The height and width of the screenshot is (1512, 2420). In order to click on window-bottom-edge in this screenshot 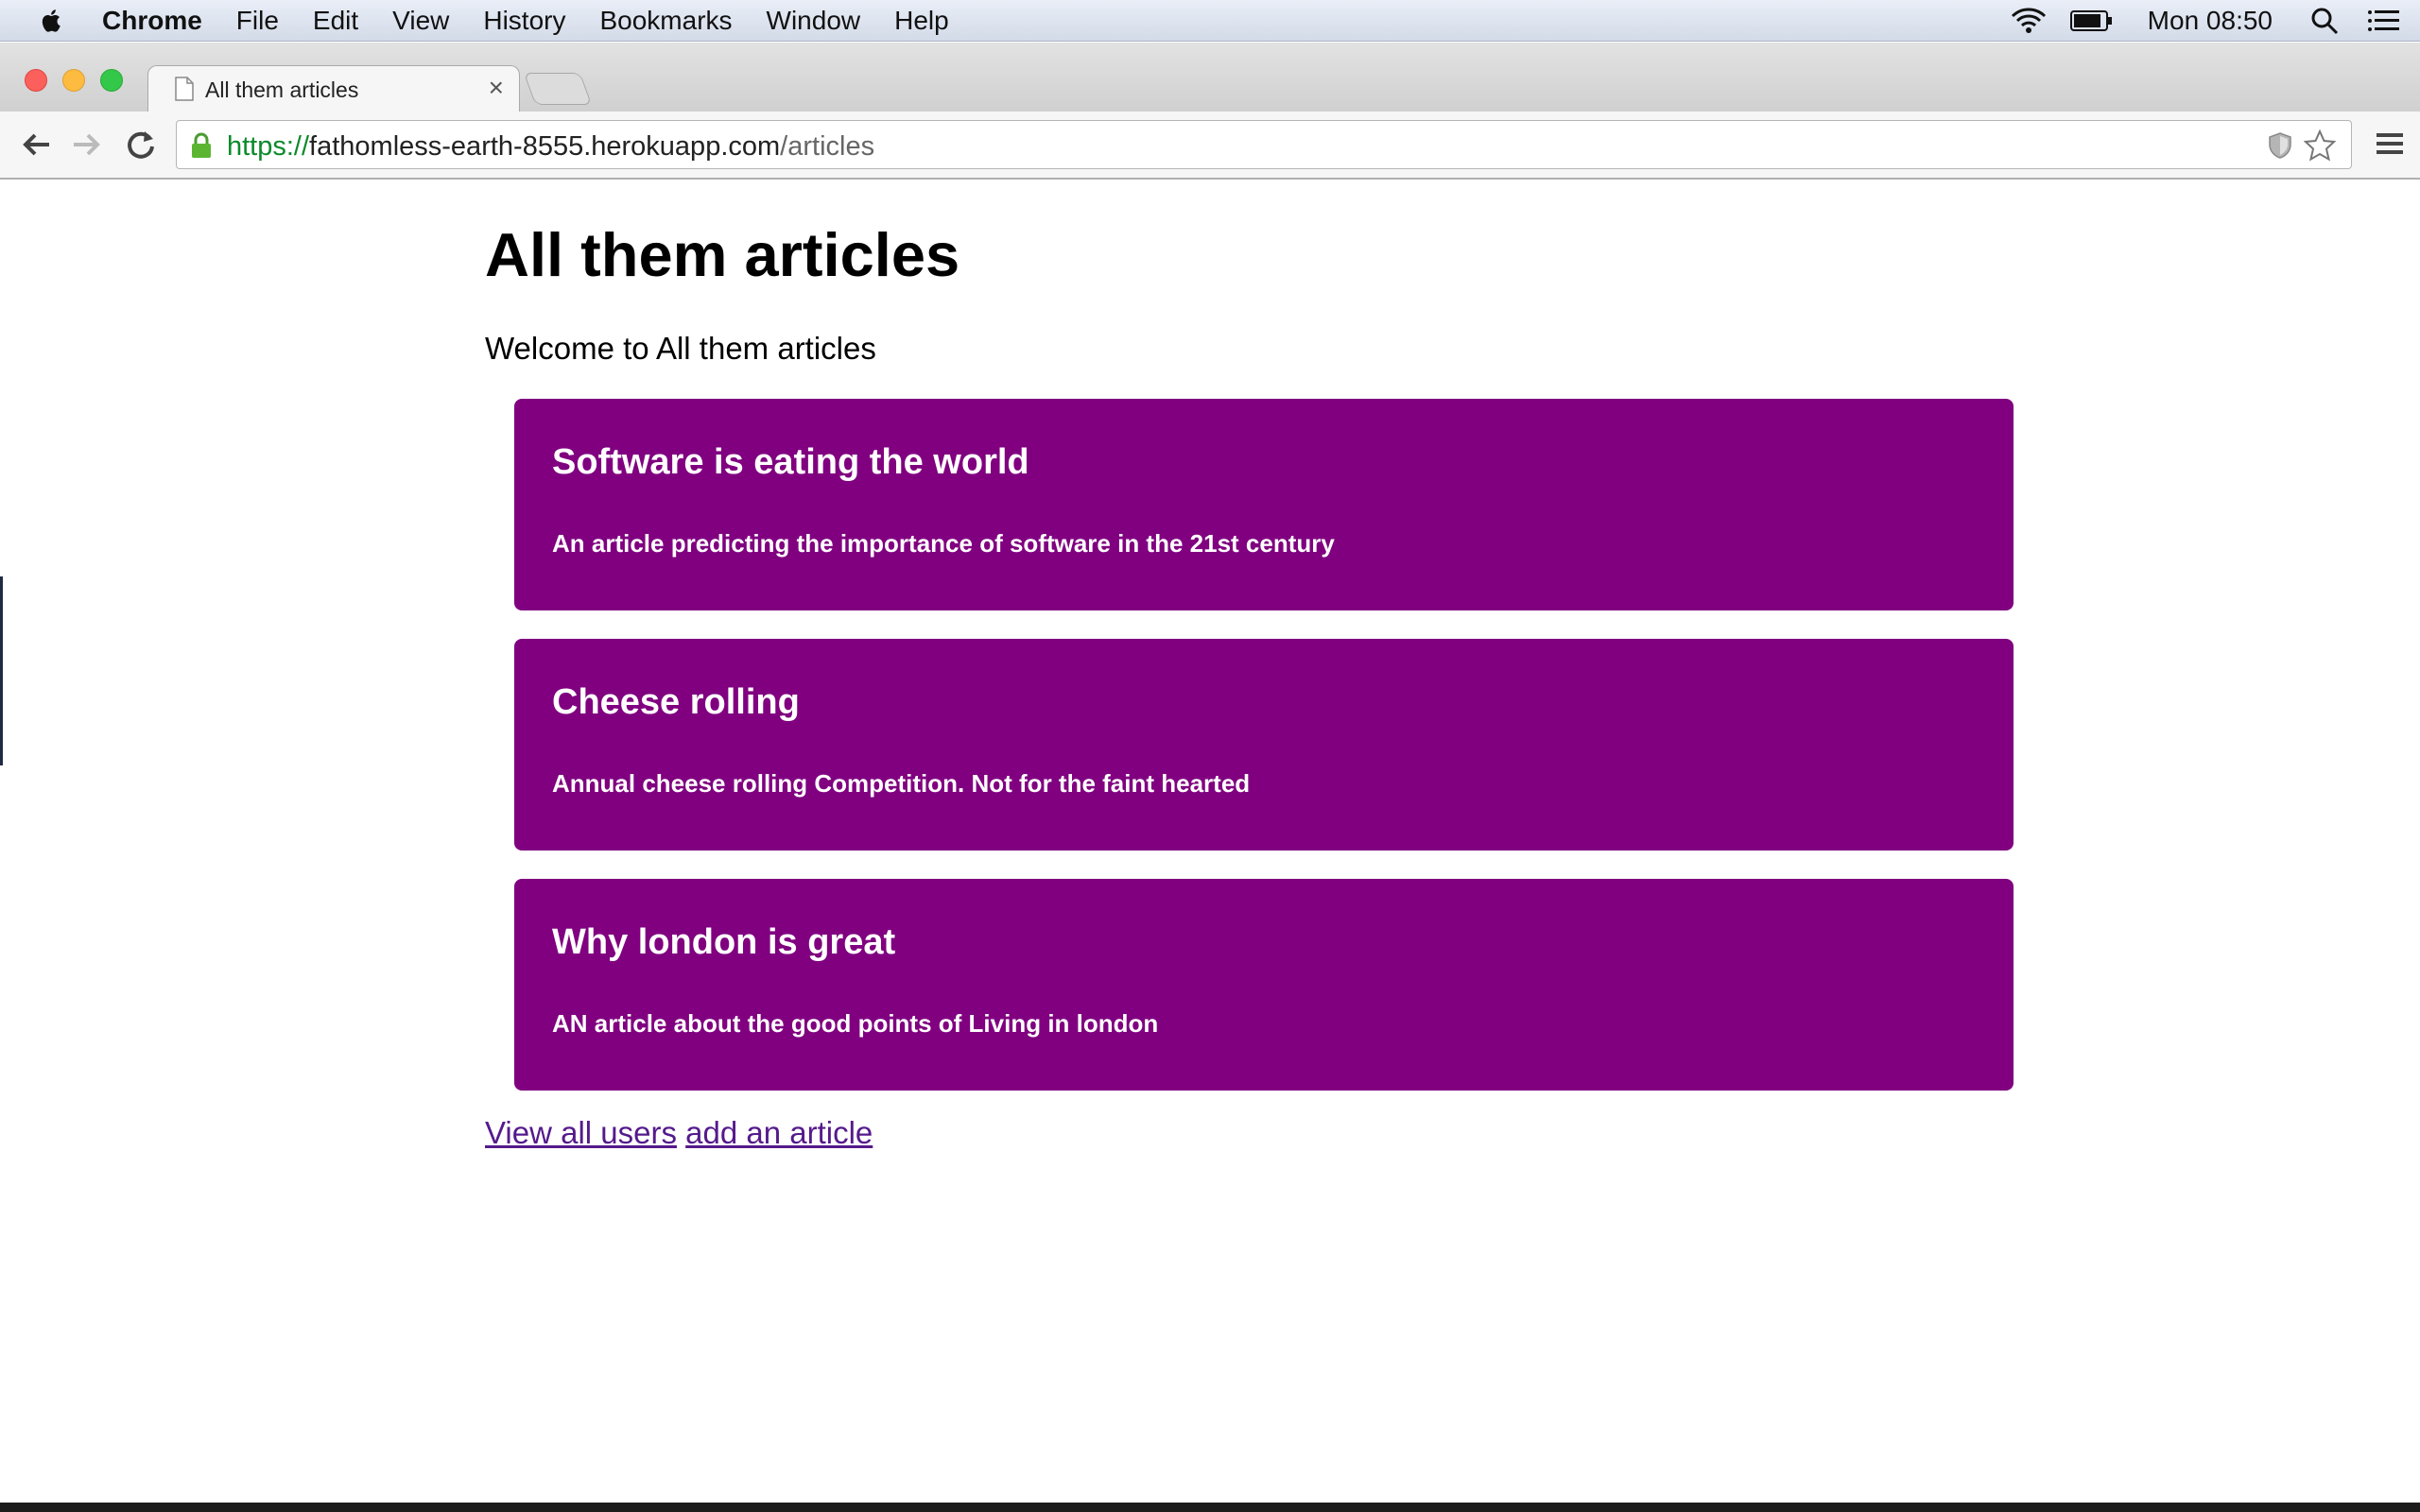, I will do `click(1210, 1507)`.